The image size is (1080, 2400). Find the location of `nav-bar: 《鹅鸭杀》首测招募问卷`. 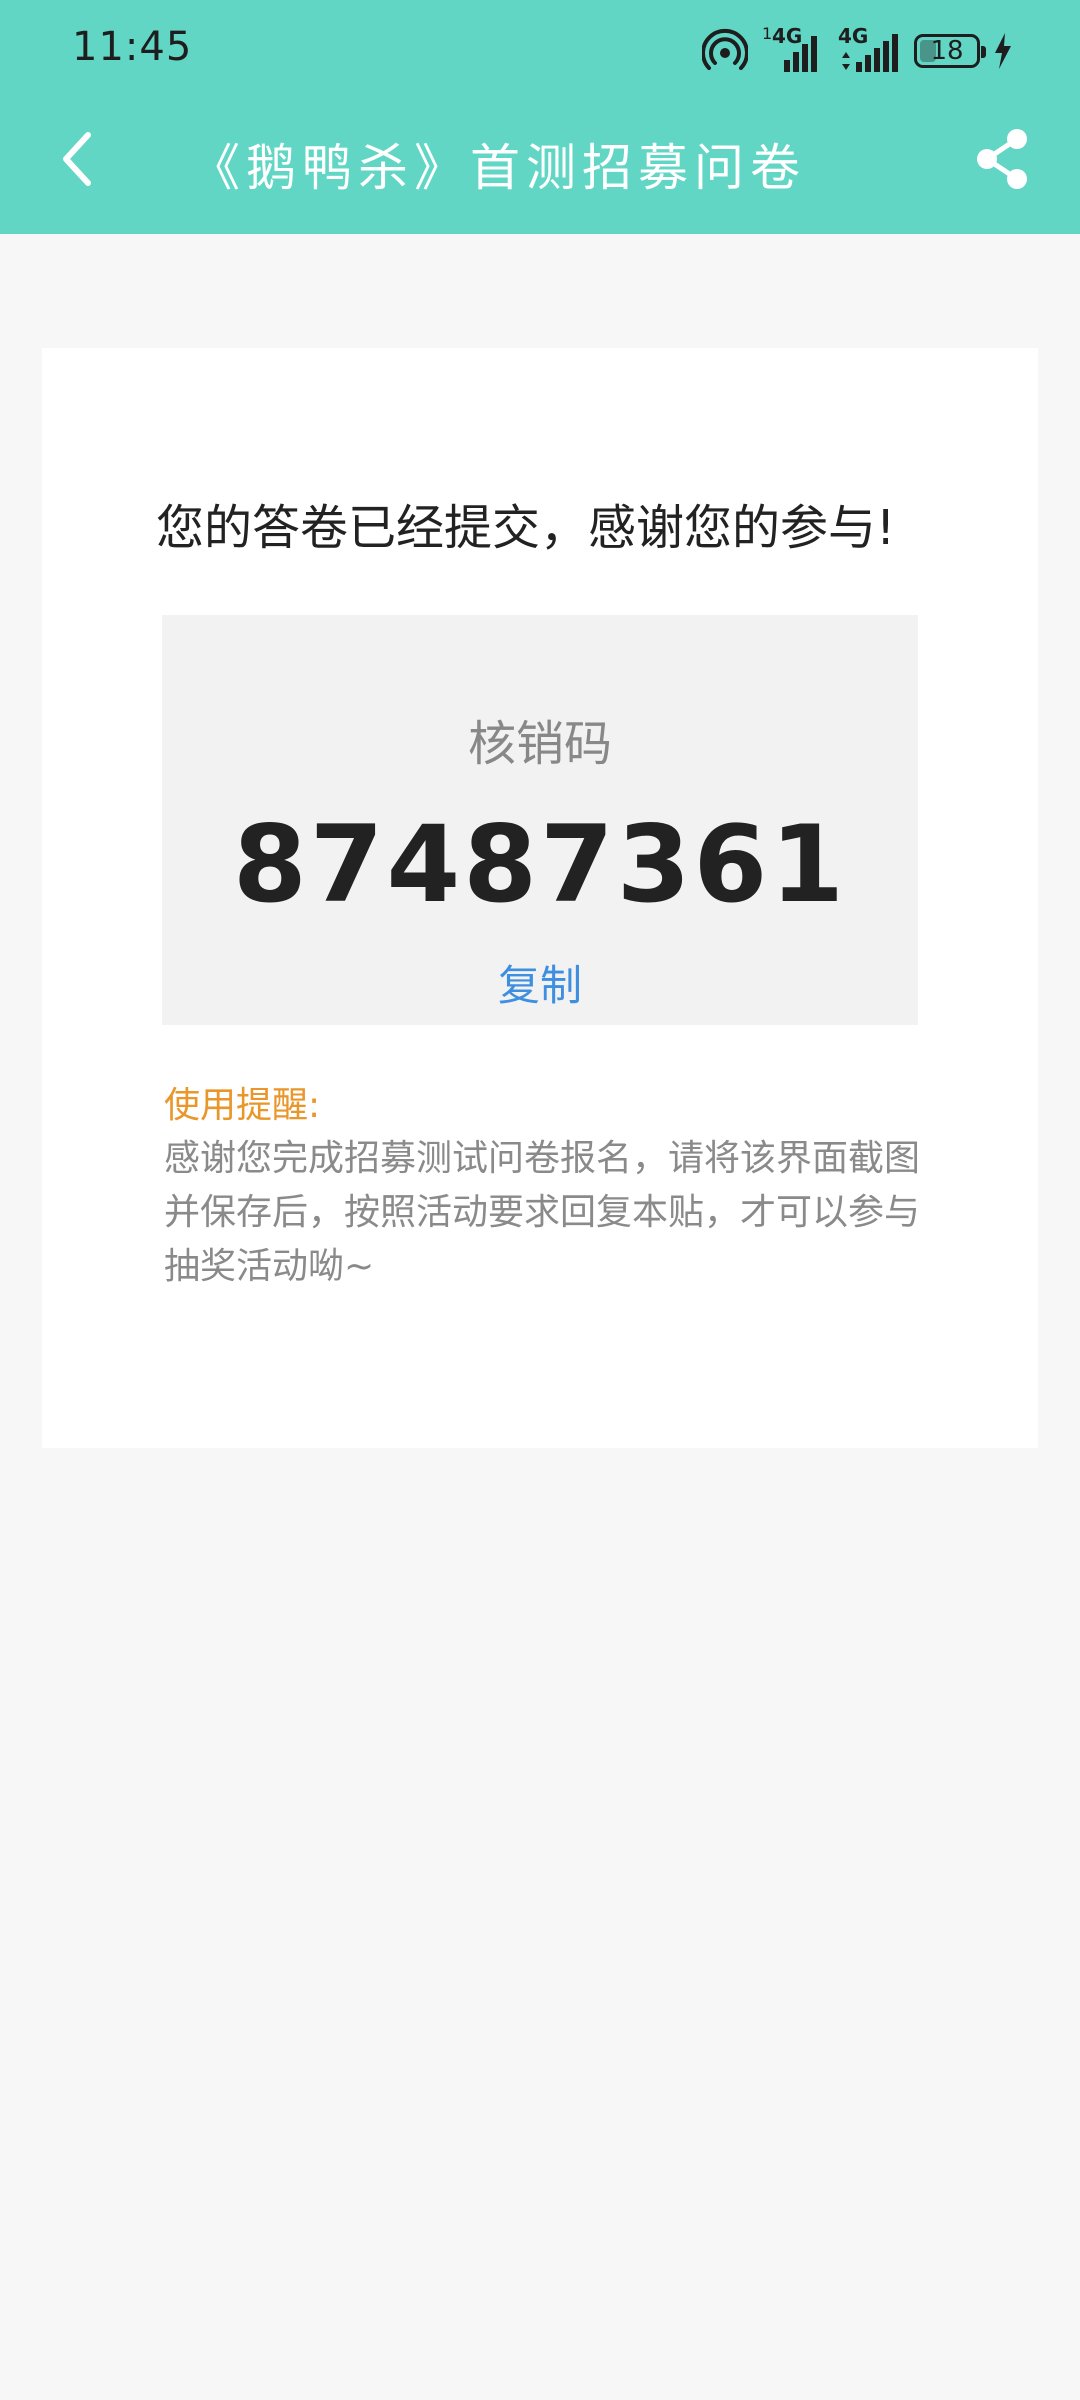

nav-bar: 《鹅鸭杀》首测招募问卷 is located at coordinates (540, 167).